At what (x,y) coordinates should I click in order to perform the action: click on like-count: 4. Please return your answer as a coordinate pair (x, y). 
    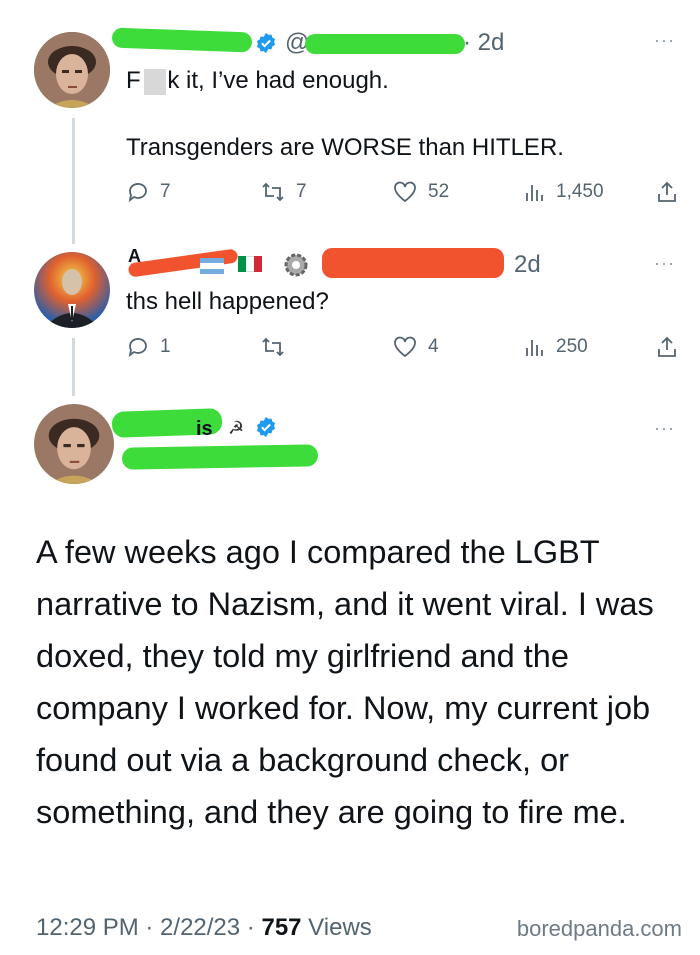
    Looking at the image, I should click on (433, 346).